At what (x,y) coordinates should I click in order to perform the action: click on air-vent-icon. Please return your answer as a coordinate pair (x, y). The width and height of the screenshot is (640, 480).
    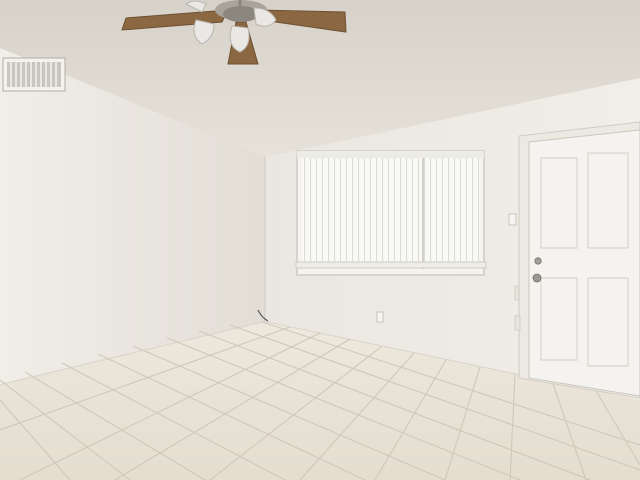
    Looking at the image, I should click on (34, 74).